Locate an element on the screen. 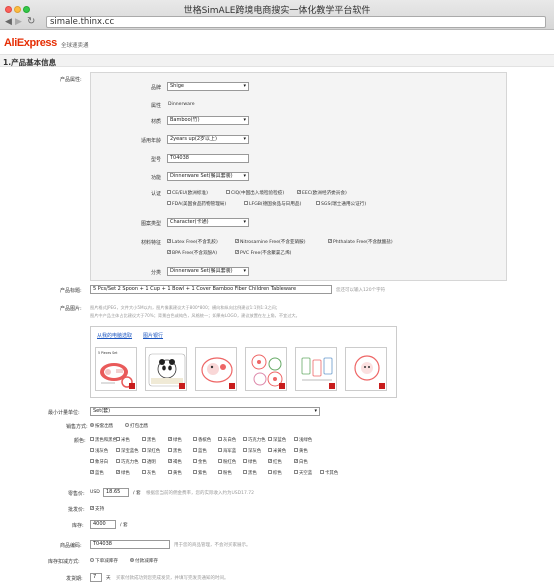  product-photo-1: 5 Pieces Set is located at coordinates (116, 369).